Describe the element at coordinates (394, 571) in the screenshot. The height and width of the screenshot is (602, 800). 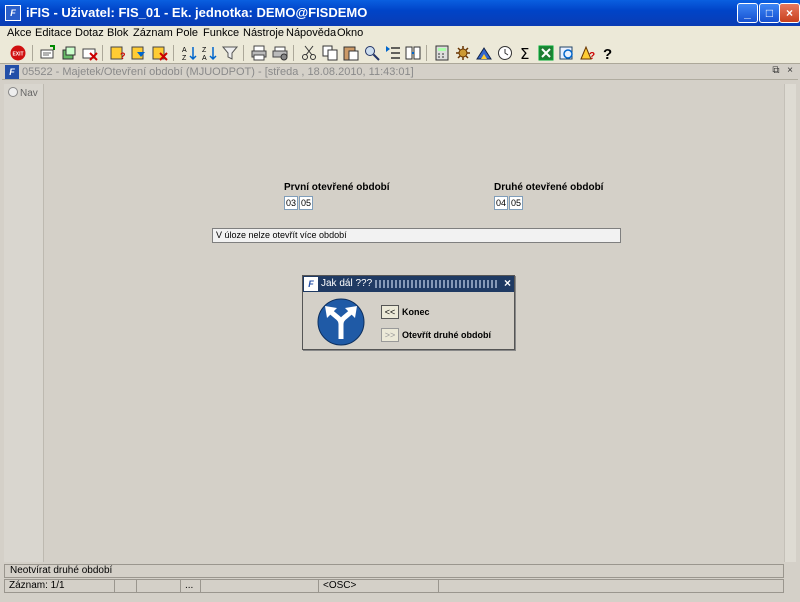
I see `status-hint: Neotvírat druhé období` at that location.